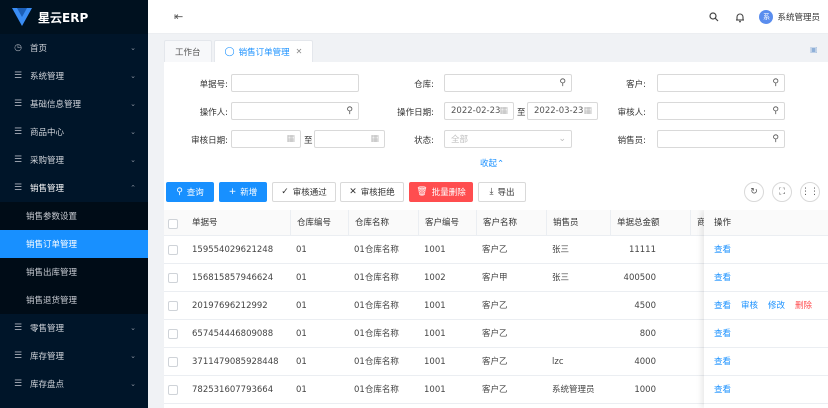  What do you see at coordinates (502, 192) in the screenshot?
I see `export-button: ⤓ 导出` at bounding box center [502, 192].